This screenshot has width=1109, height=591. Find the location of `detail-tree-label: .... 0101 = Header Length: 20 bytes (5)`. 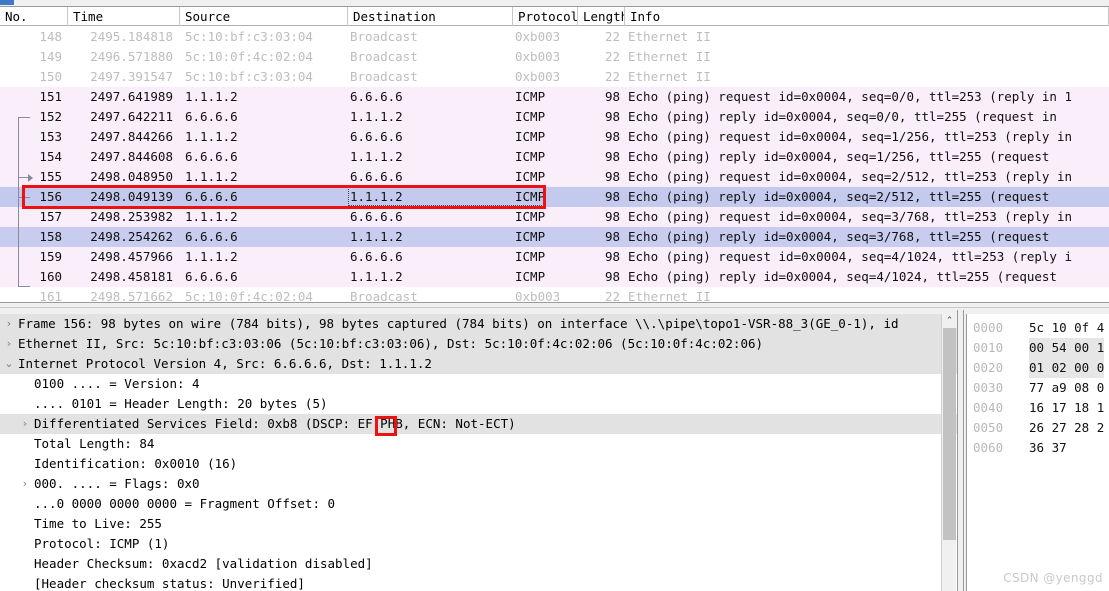

detail-tree-label: .... 0101 = Header Length: 20 bytes (5) is located at coordinates (181, 403).